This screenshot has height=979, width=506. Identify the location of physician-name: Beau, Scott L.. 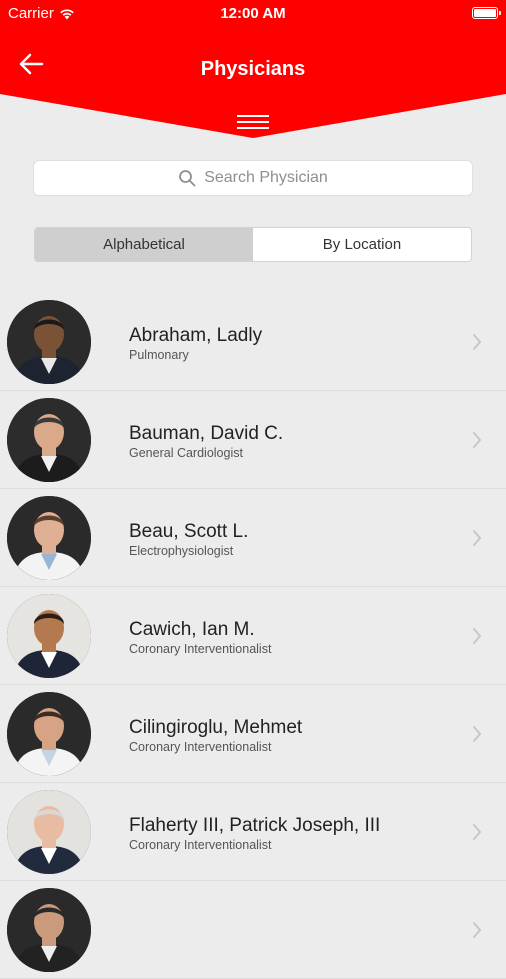
(189, 531).